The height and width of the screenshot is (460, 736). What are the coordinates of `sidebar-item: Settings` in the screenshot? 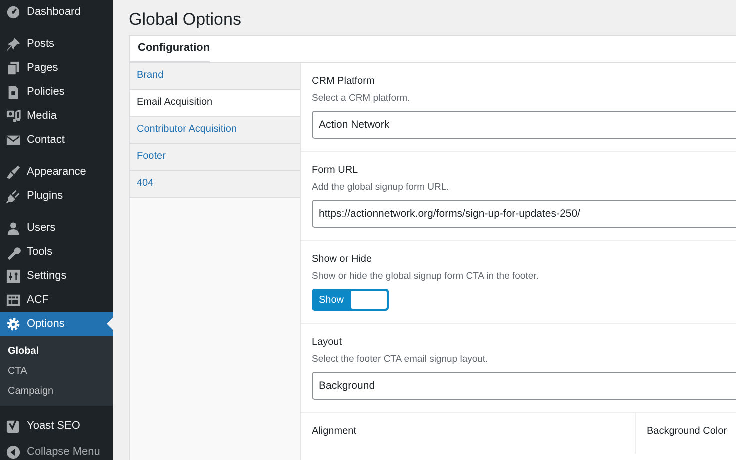 It's located at (56, 276).